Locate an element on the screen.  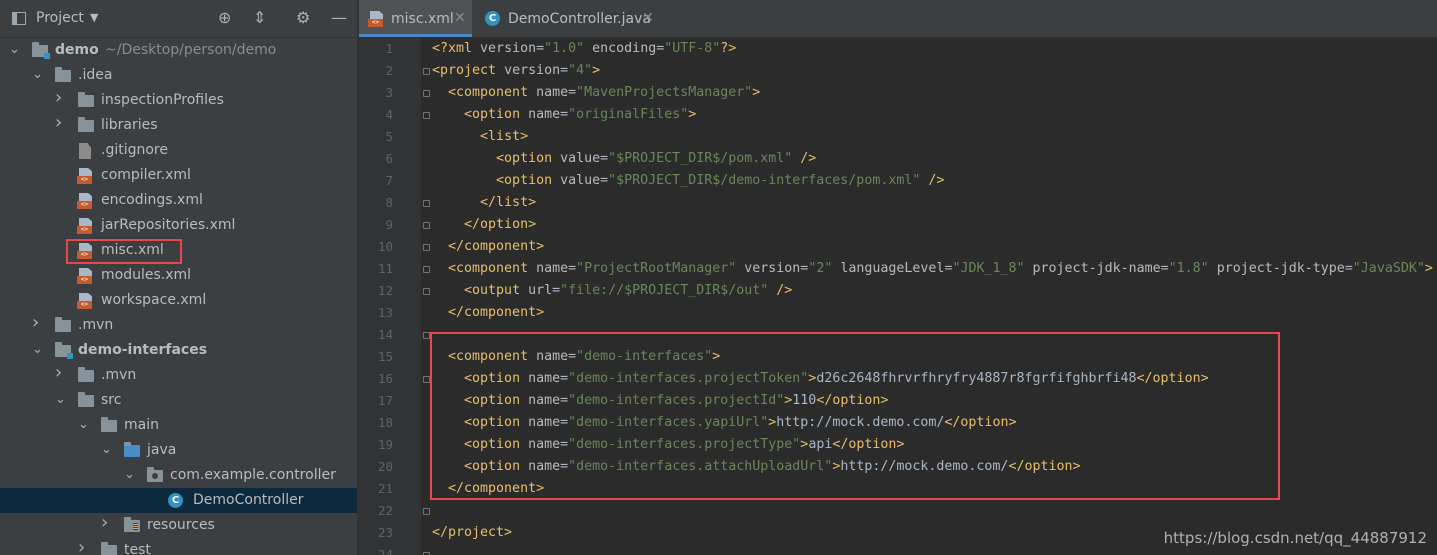
settings-gear-icon: ⚙ is located at coordinates (303, 18).